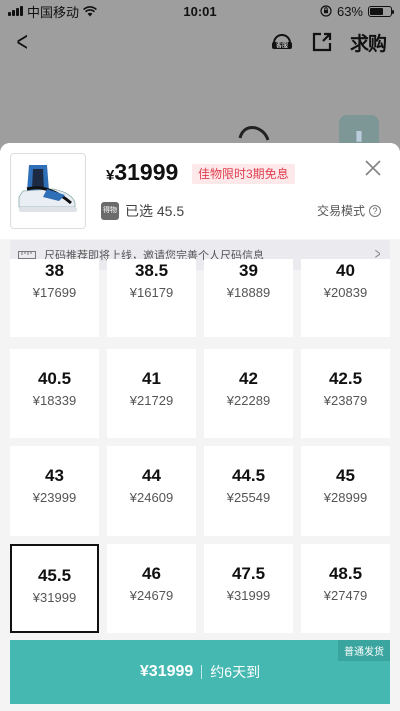  I want to click on size-price: ¥18889, so click(248, 292).